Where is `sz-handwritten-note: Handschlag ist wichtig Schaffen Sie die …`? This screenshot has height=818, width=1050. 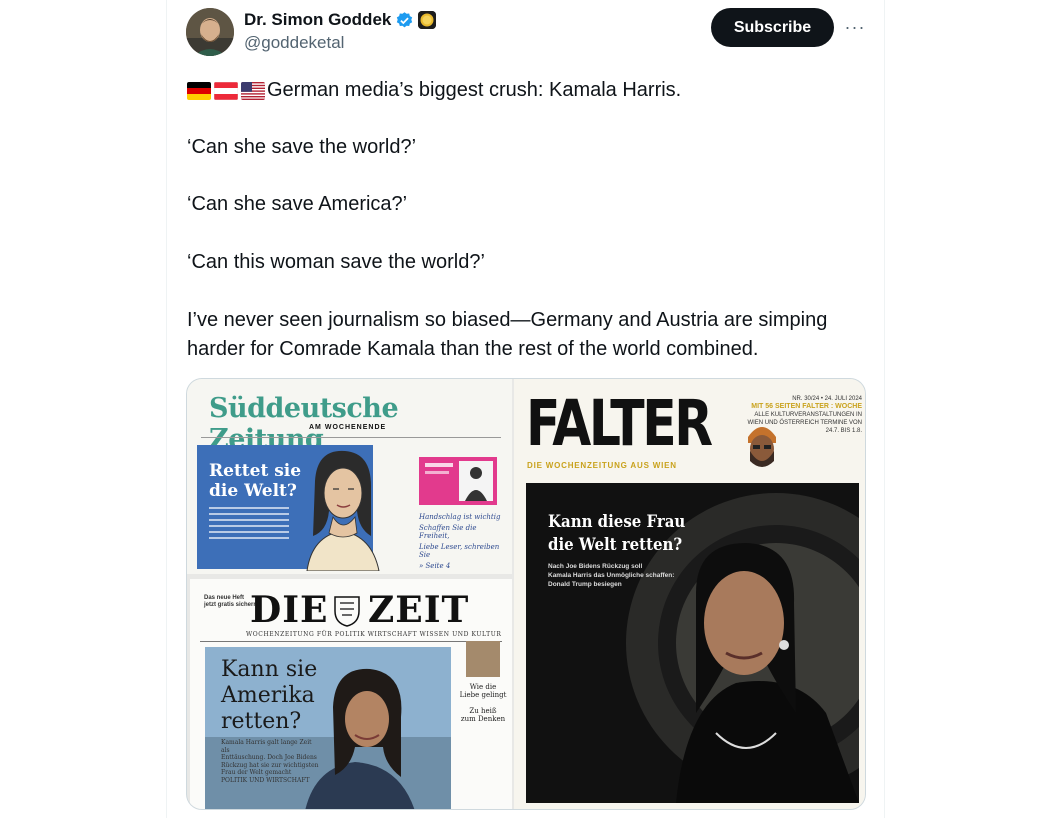 sz-handwritten-note: Handschlag ist wichtig Schaffen Sie die … is located at coordinates (461, 542).